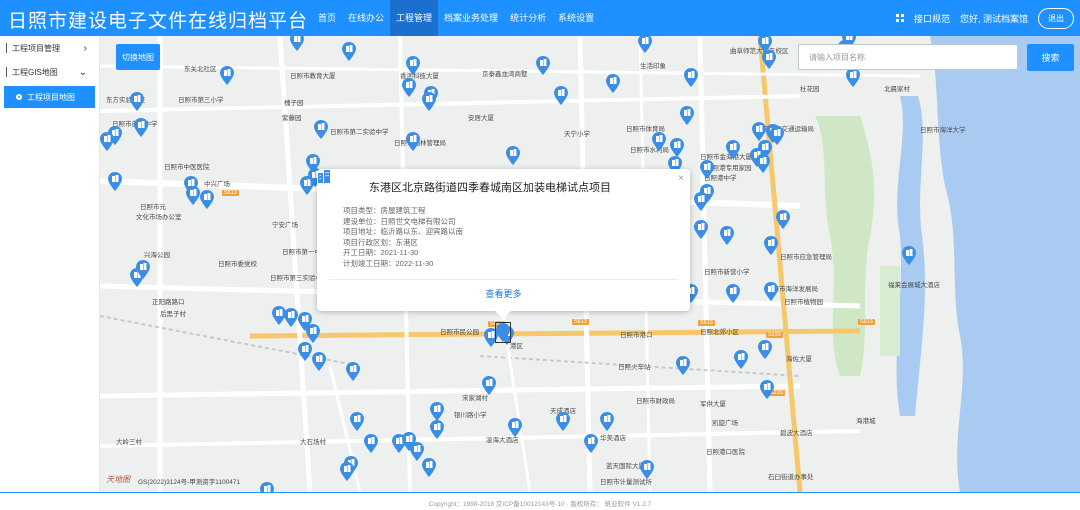 This screenshot has height=510, width=1080. Describe the element at coordinates (1056, 18) in the screenshot. I see `logout-button: 退出` at that location.